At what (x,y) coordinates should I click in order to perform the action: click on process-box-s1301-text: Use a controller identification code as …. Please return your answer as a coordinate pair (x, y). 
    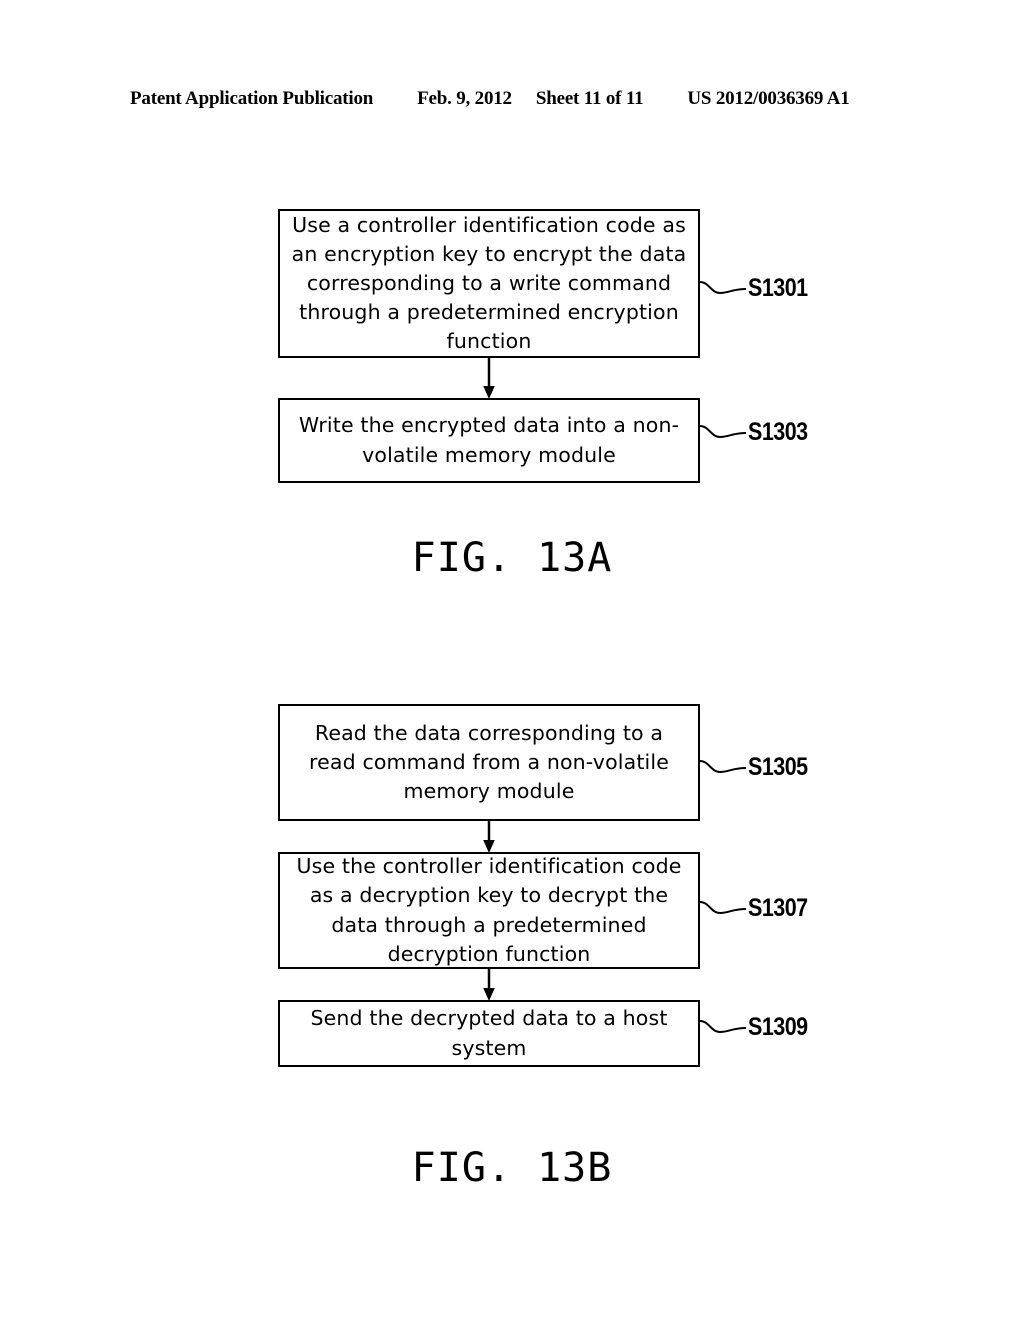
    Looking at the image, I should click on (489, 283).